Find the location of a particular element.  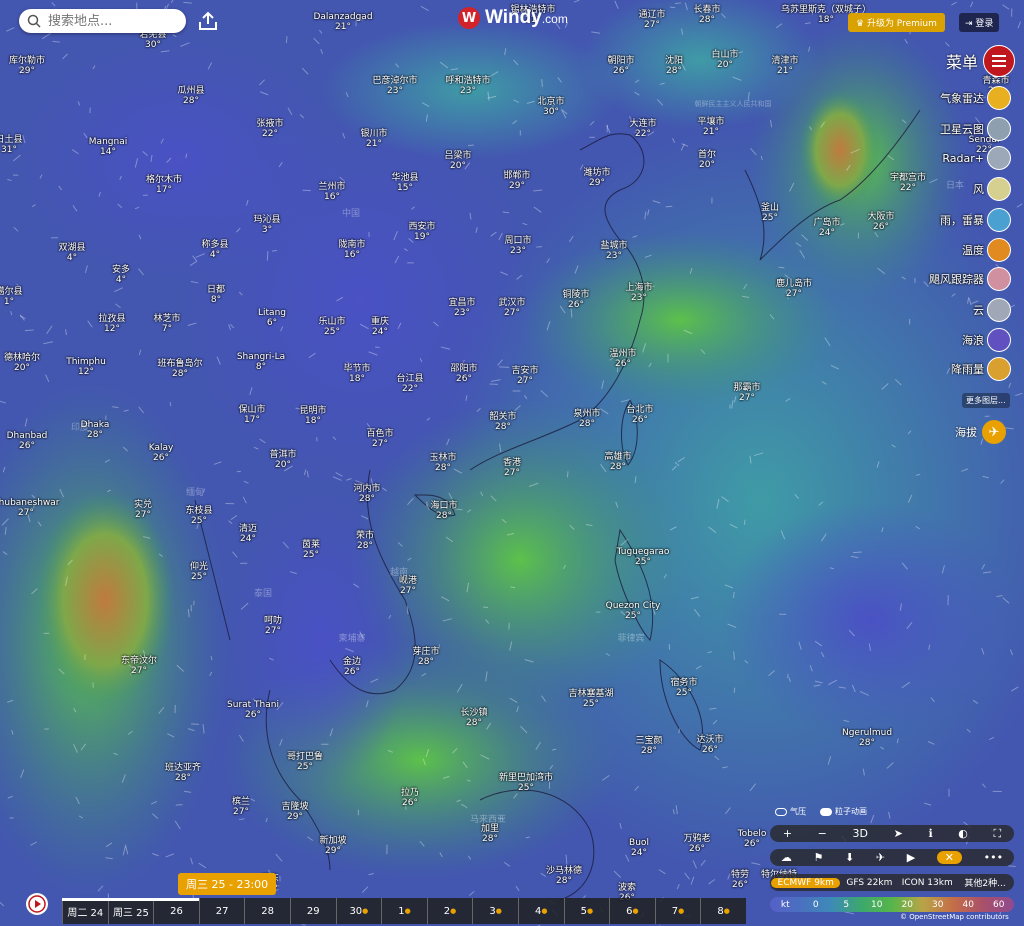

city-label: Bhubaneshwar27° is located at coordinates (30, 508).